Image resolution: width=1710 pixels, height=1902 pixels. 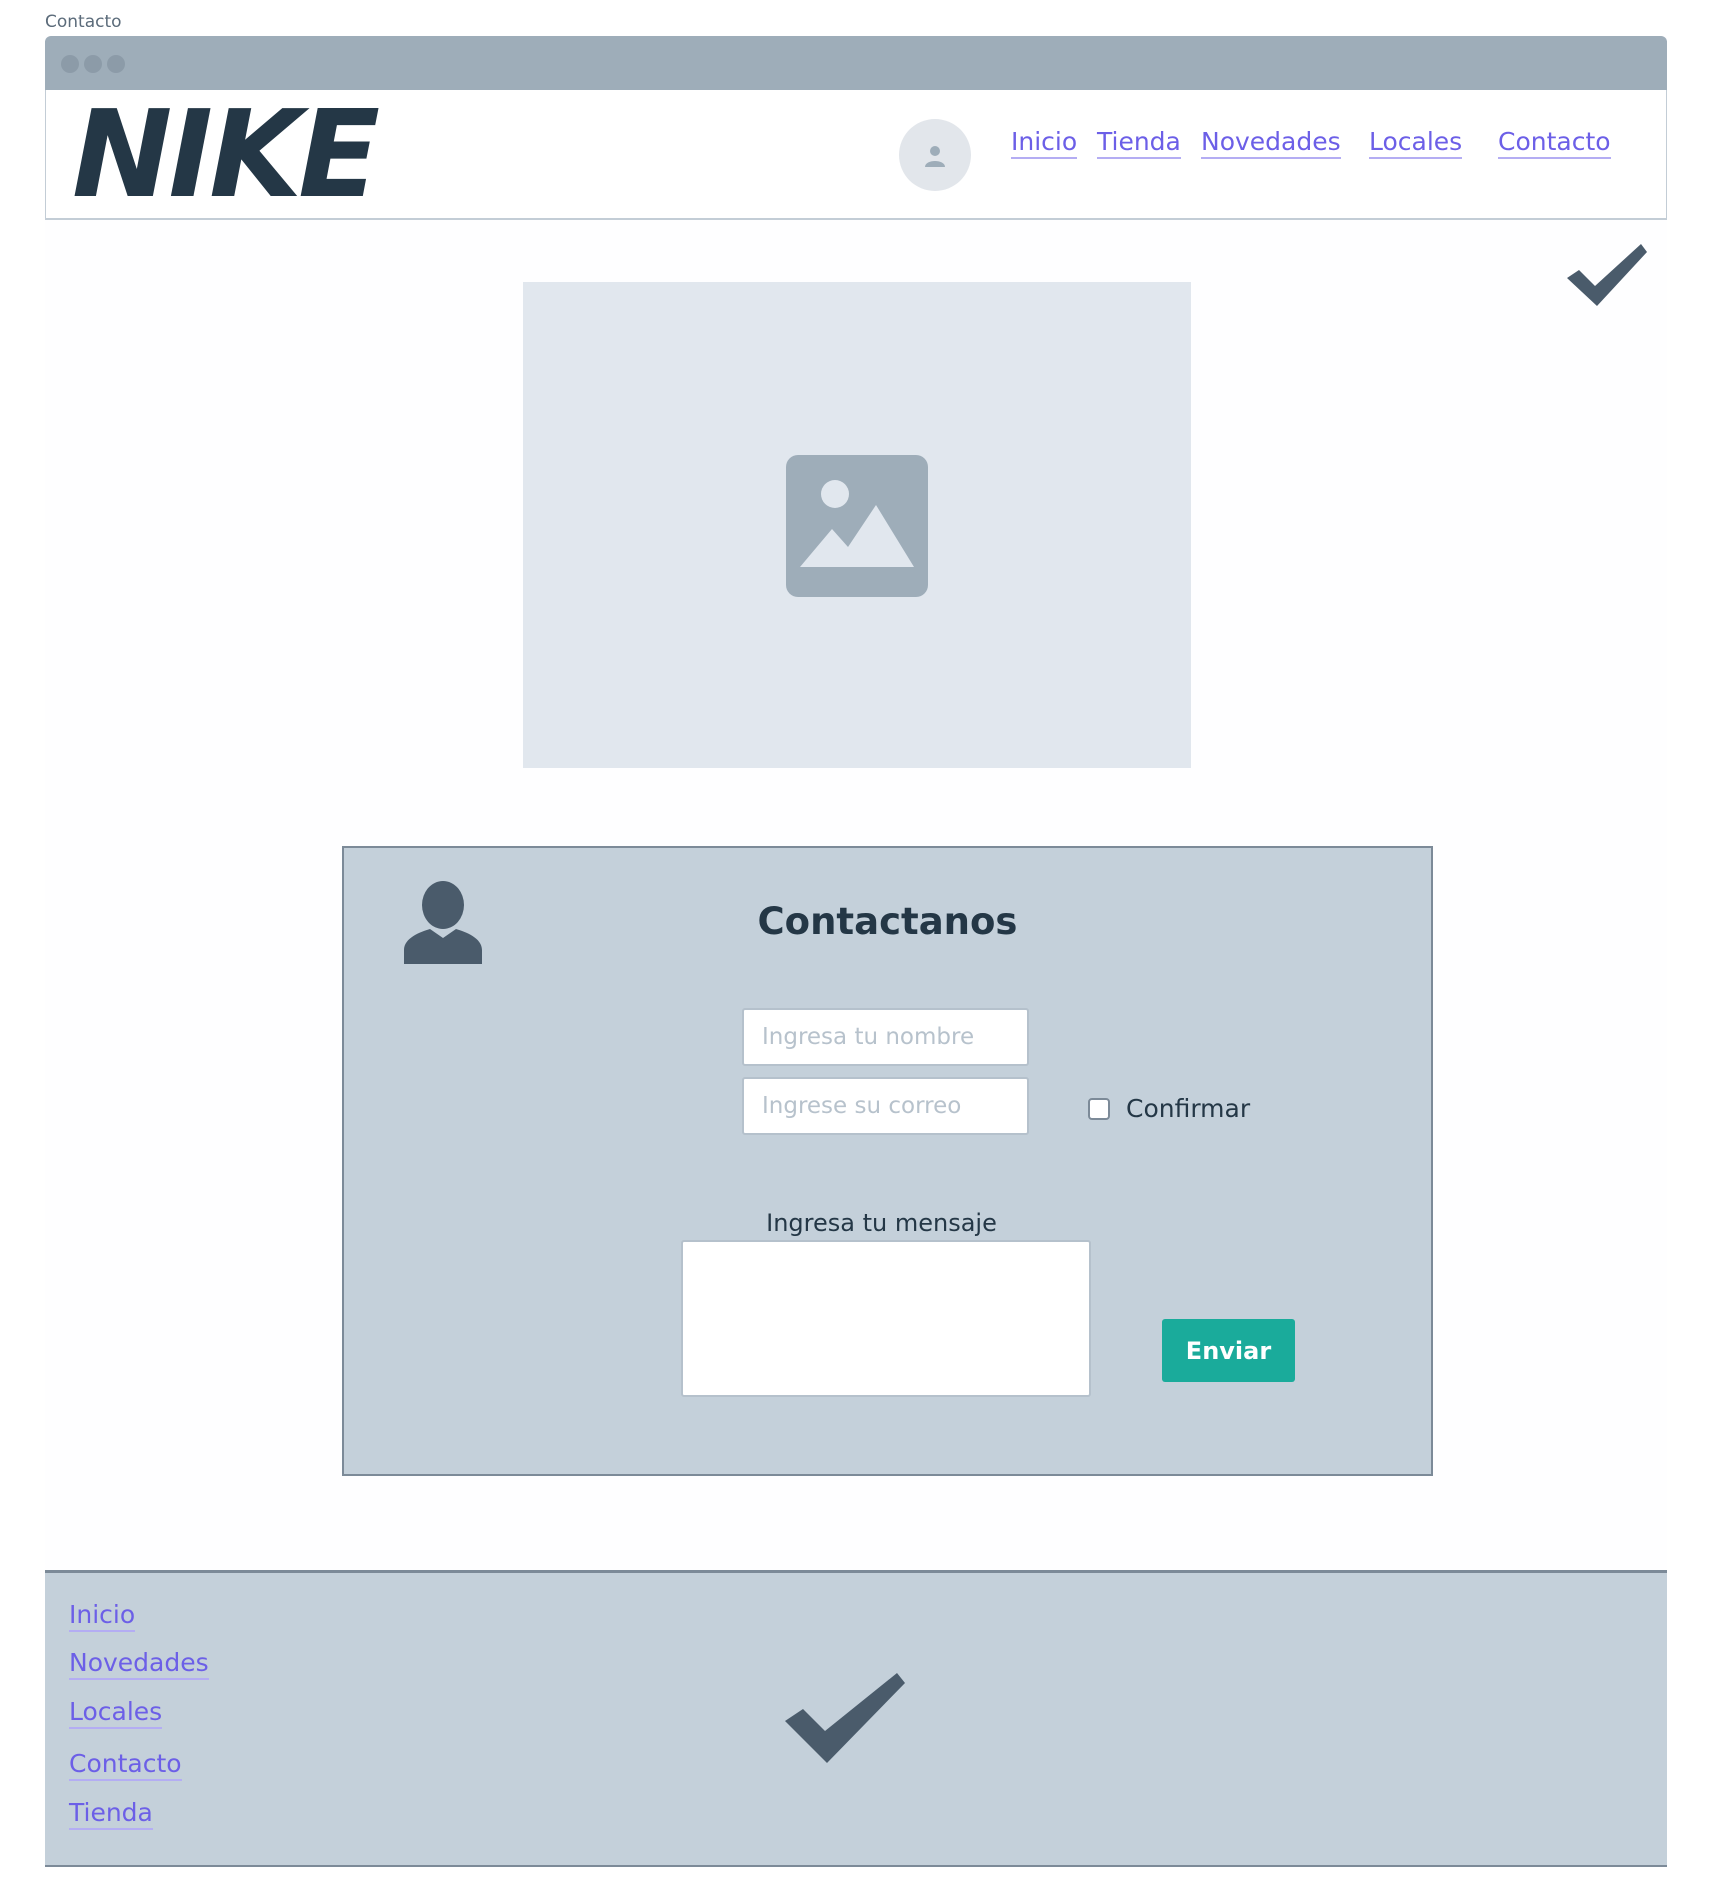 I want to click on contact-title: Contactanos, so click(x=887, y=921).